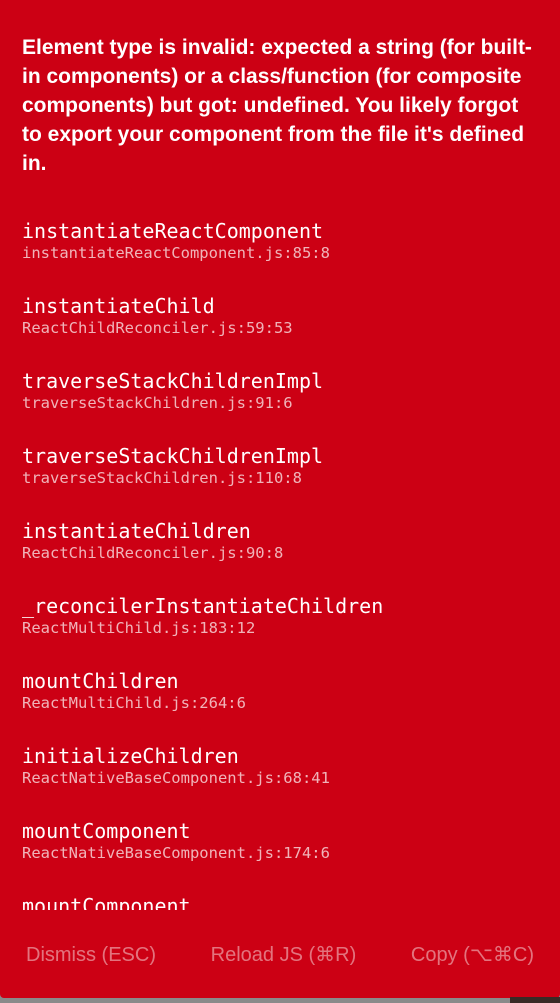 The height and width of the screenshot is (1003, 560). What do you see at coordinates (134, 703) in the screenshot?
I see `frame-file: ReactMultiChild.js:264:6` at bounding box center [134, 703].